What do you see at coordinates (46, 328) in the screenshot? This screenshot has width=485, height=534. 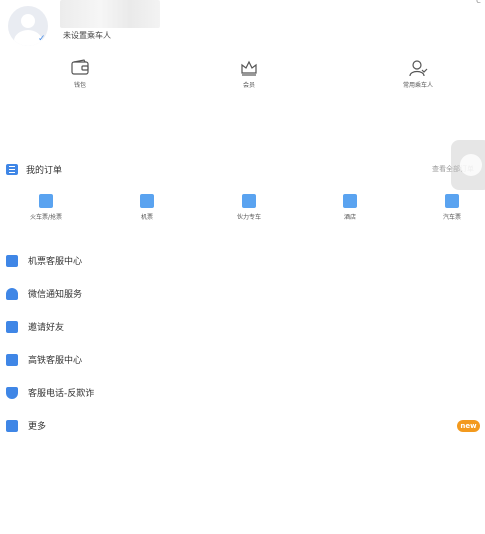 I see `service-label: 邀请好友` at bounding box center [46, 328].